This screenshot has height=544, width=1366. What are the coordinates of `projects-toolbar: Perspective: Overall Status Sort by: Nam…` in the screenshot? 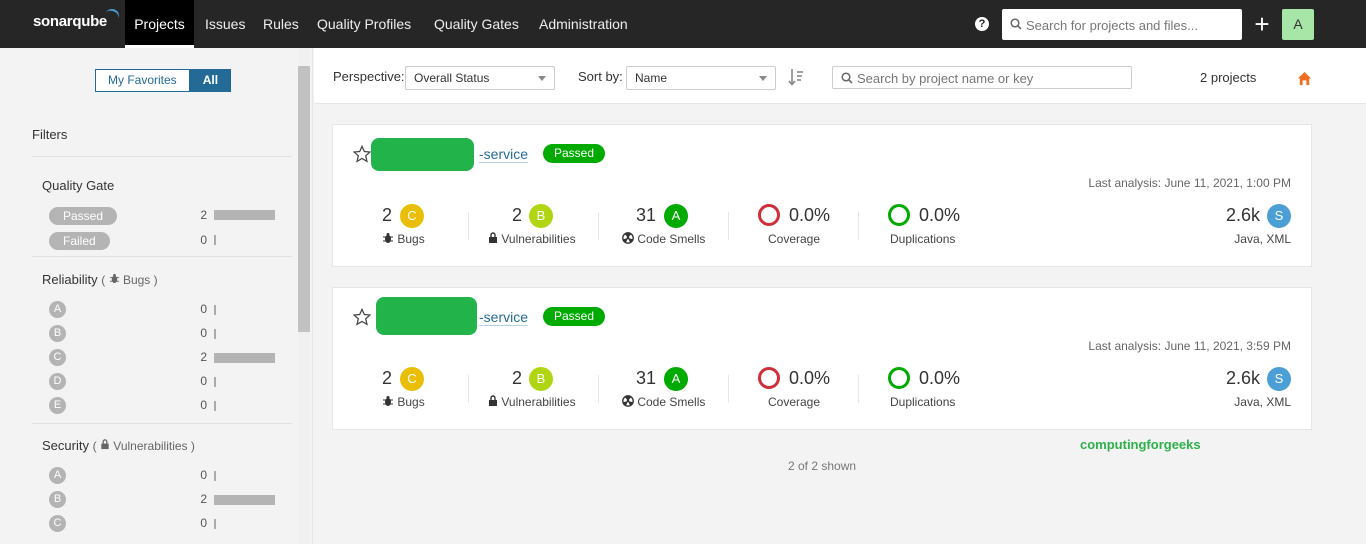 It's located at (840, 76).